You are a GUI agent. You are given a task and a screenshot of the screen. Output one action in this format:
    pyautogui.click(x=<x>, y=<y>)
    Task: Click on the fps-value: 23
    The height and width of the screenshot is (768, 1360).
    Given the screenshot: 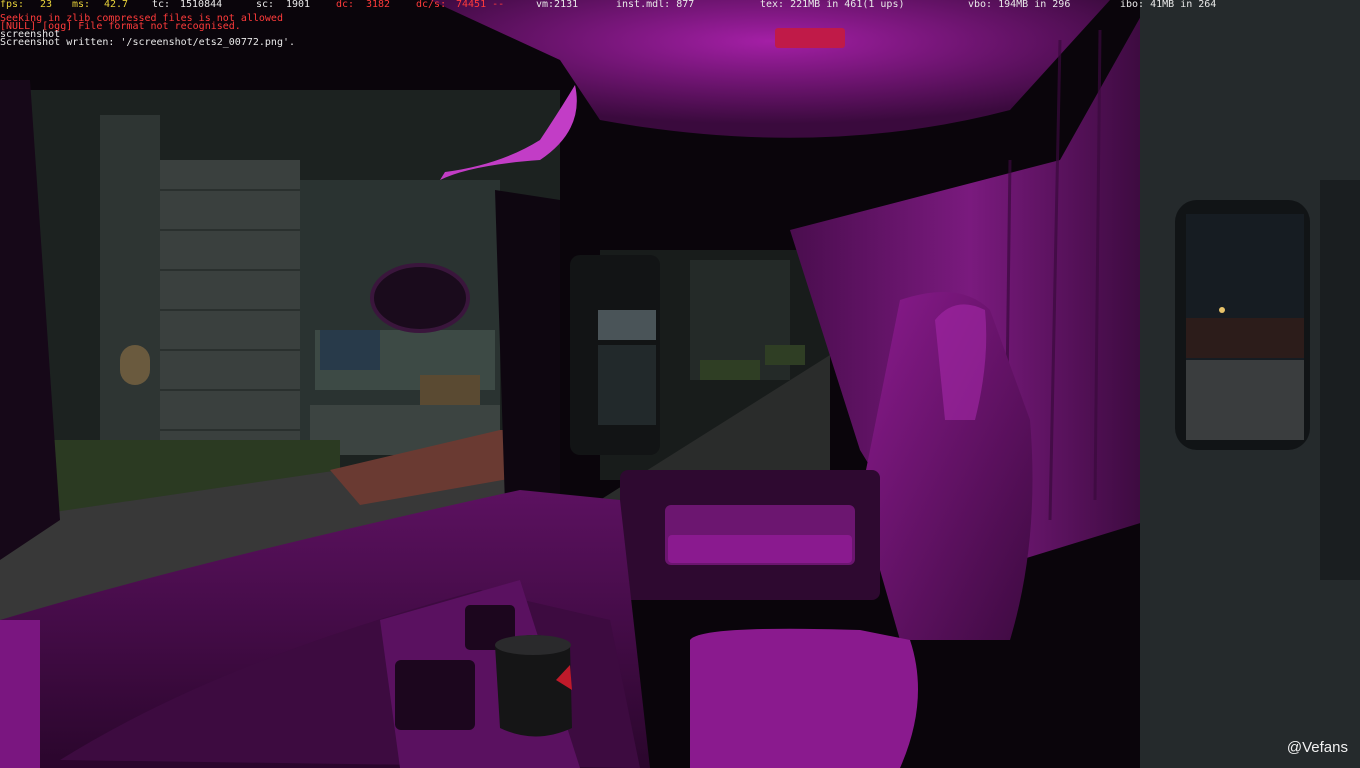 What is the action you would take?
    pyautogui.click(x=46, y=5)
    